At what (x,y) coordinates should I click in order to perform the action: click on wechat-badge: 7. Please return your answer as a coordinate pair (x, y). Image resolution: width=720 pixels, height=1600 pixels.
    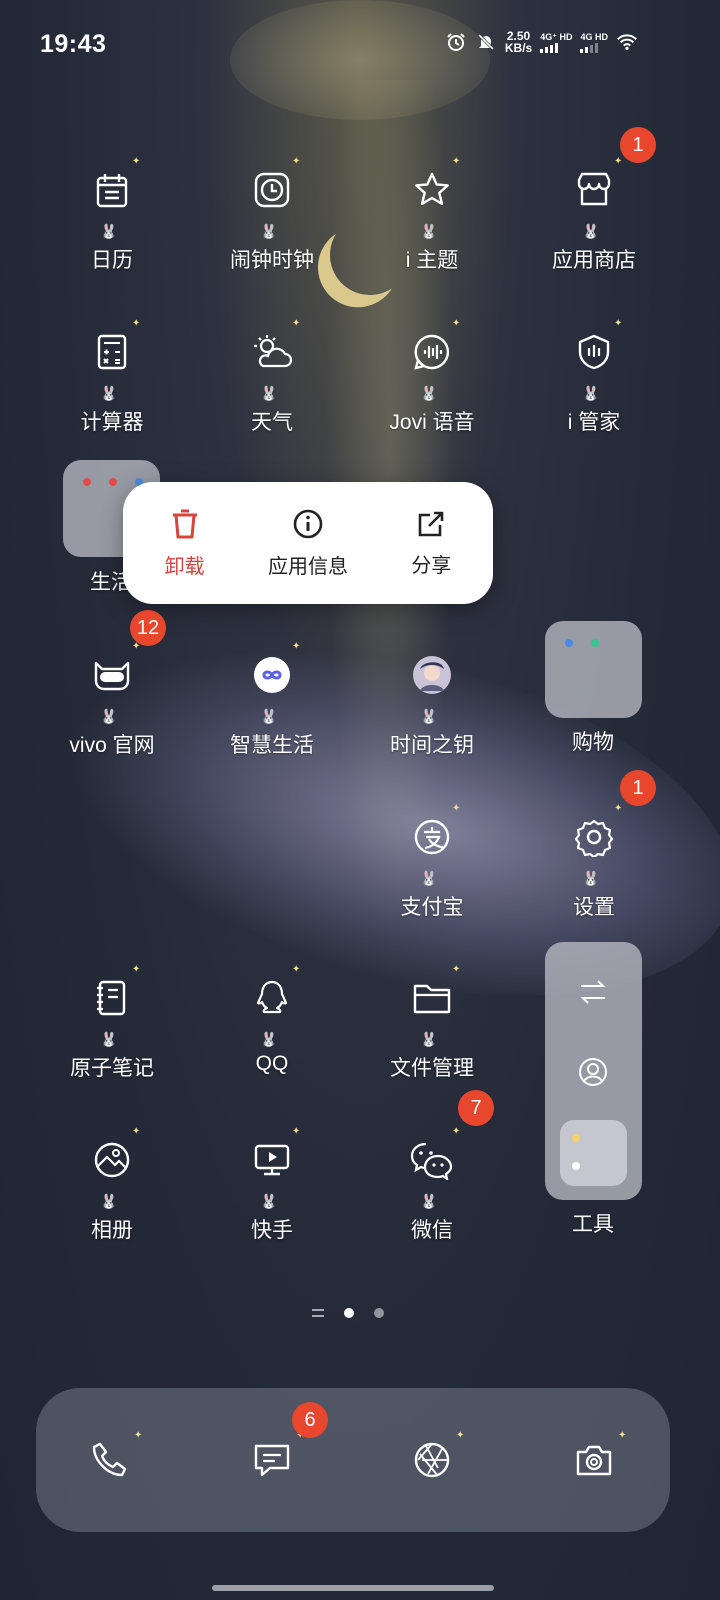
    Looking at the image, I should click on (476, 1108).